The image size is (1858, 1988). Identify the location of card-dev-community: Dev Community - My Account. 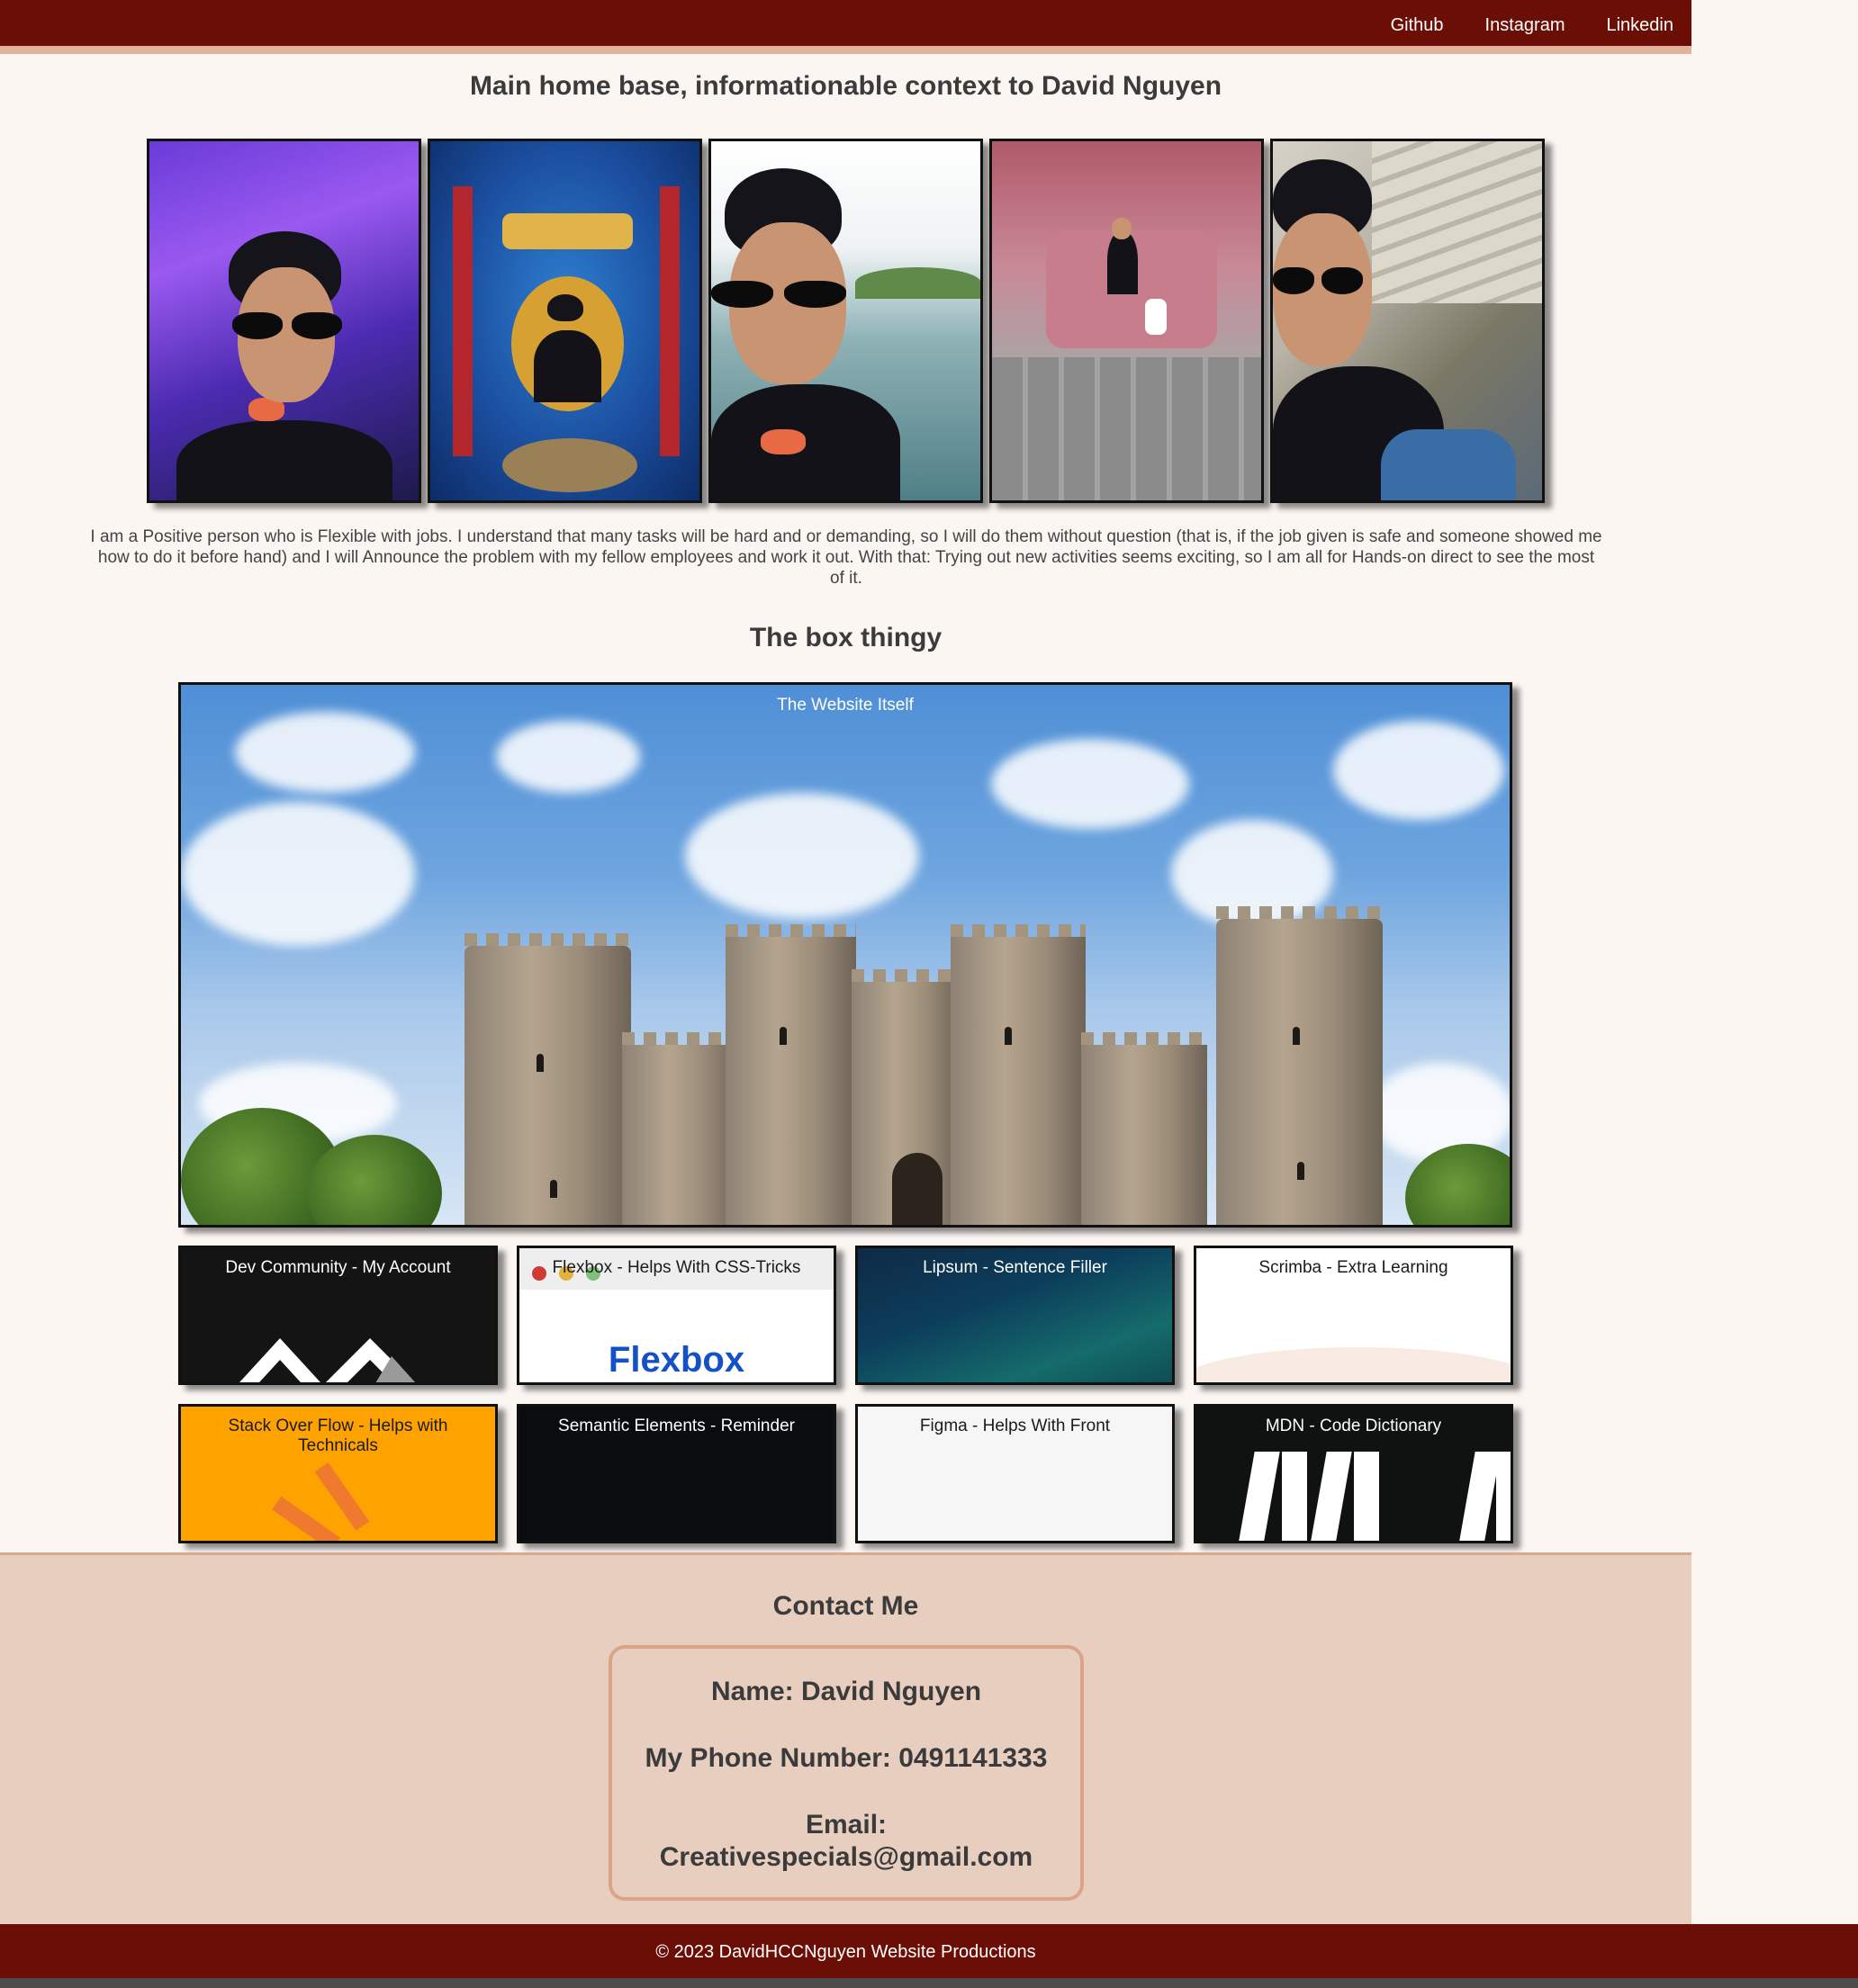
(338, 1316).